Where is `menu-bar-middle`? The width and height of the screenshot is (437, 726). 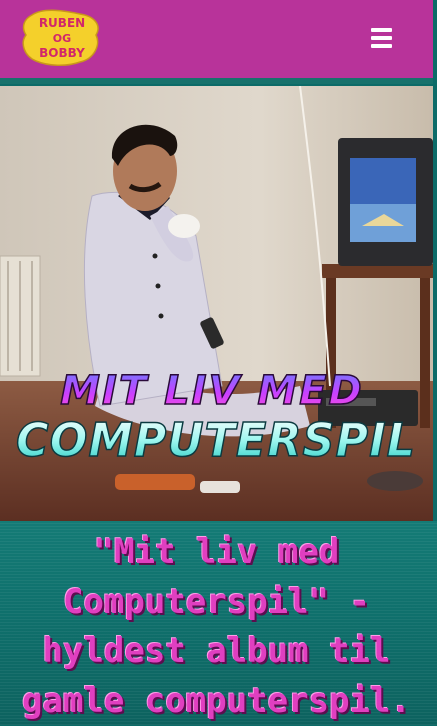 menu-bar-middle is located at coordinates (381, 38).